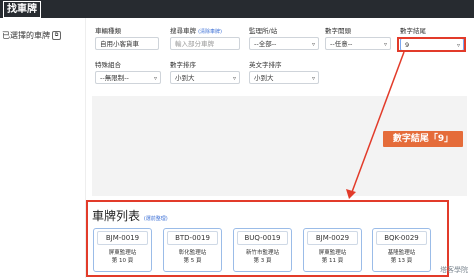 Image resolution: width=474 pixels, height=278 pixels. What do you see at coordinates (401, 253) in the screenshot?
I see `plate-station: 基隆監理站` at bounding box center [401, 253].